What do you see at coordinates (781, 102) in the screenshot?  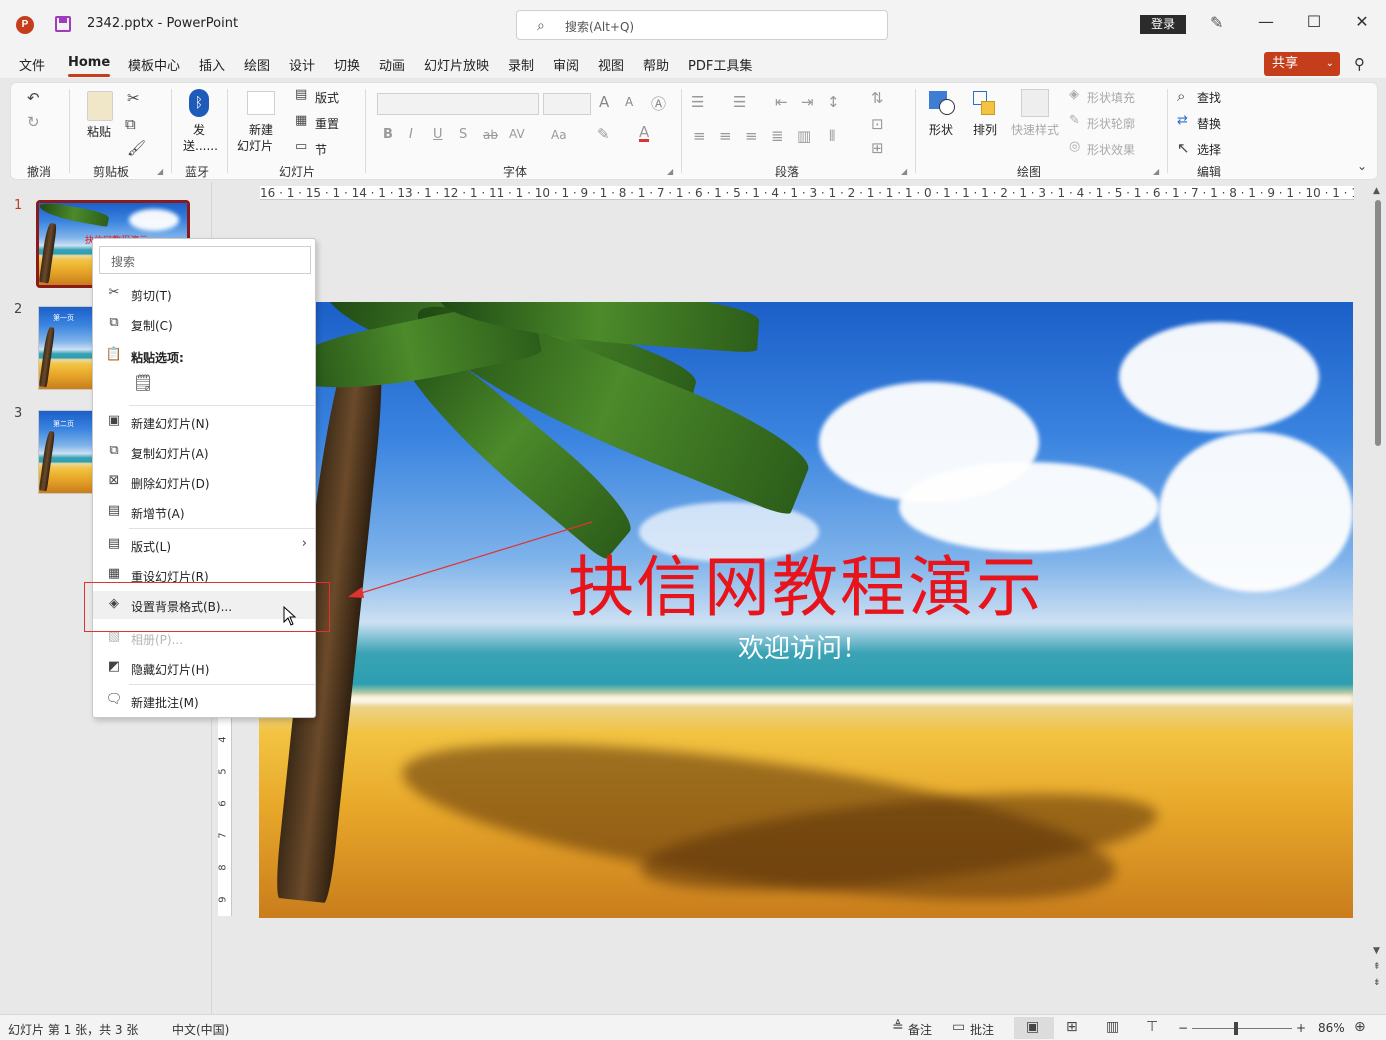 I see `decrease-indent-icon: ⇤` at bounding box center [781, 102].